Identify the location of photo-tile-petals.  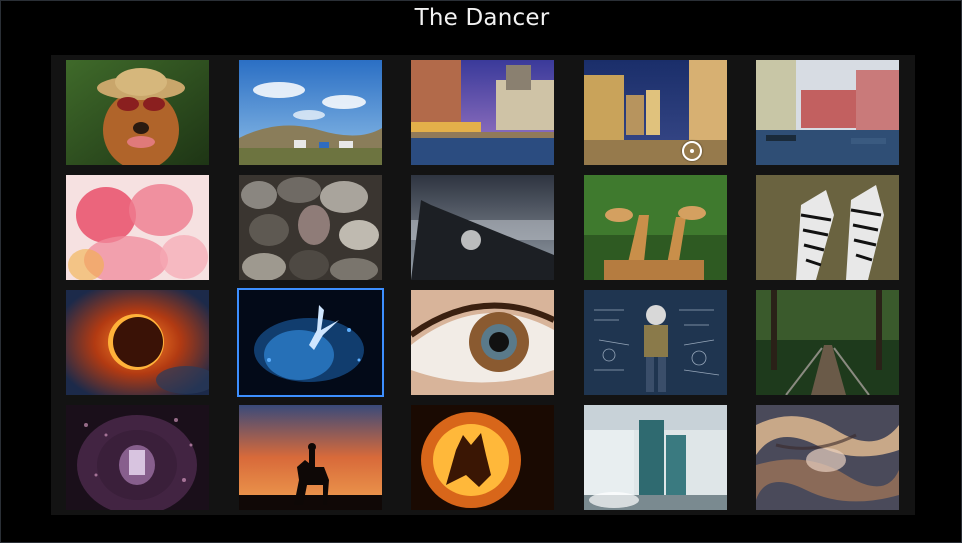
(137, 227).